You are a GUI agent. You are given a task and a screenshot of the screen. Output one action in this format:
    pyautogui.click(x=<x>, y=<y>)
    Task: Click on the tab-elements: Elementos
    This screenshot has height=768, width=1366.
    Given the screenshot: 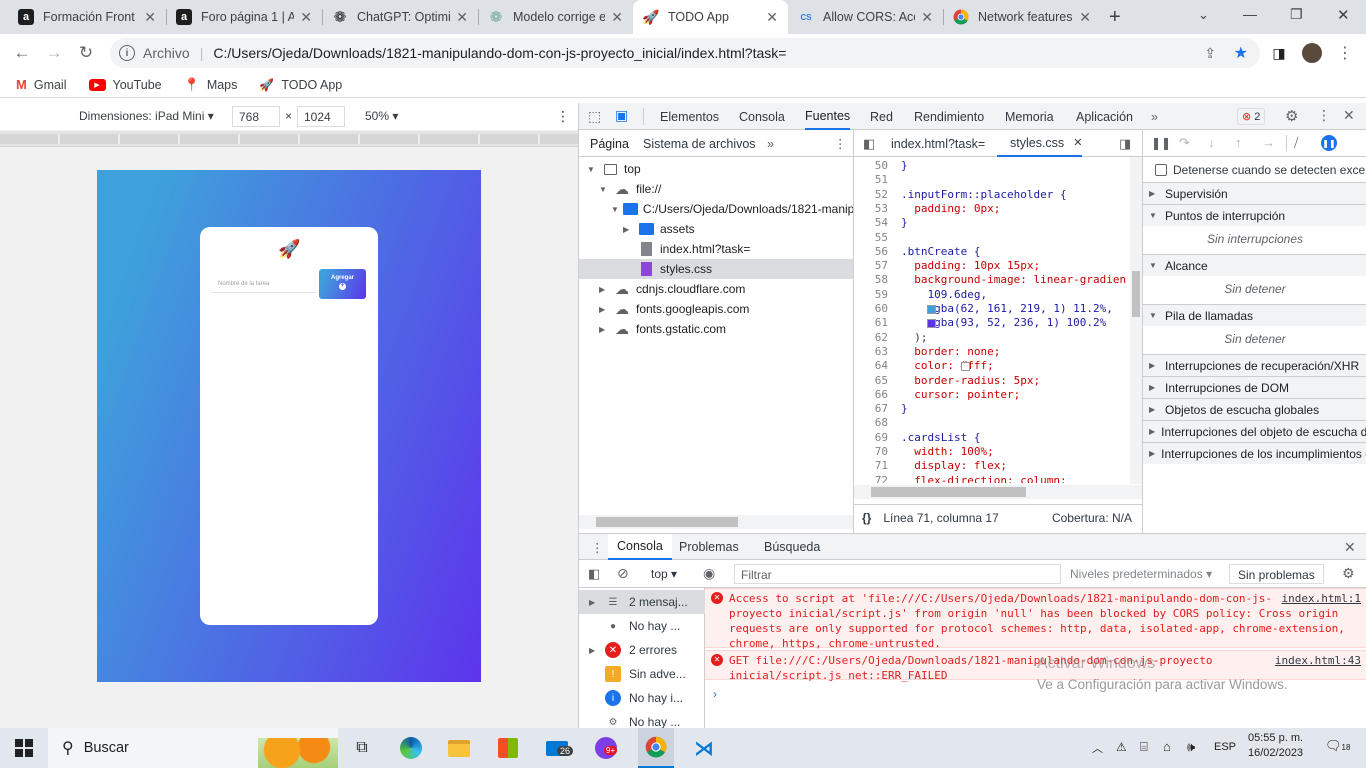 What is the action you would take?
    pyautogui.click(x=689, y=116)
    